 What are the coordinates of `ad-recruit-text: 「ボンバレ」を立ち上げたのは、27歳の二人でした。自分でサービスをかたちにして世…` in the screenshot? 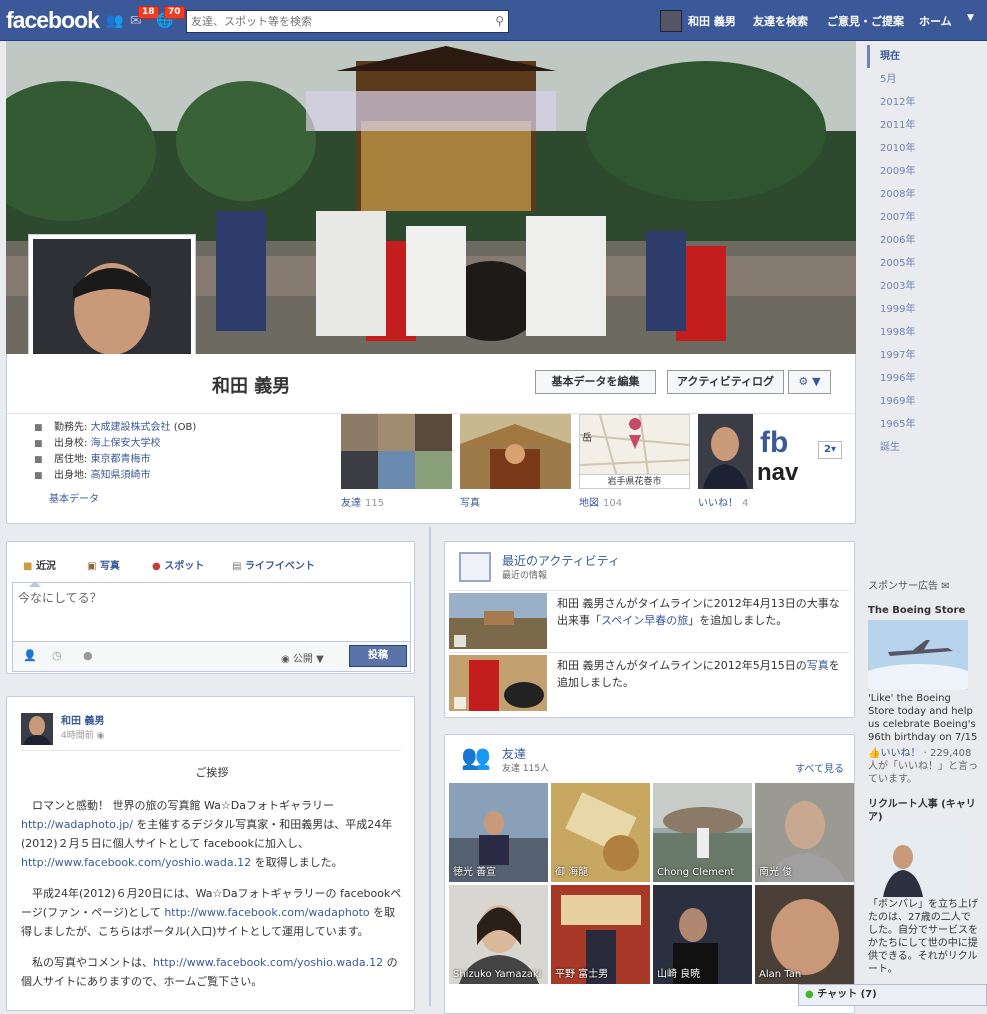 It's located at (923, 937).